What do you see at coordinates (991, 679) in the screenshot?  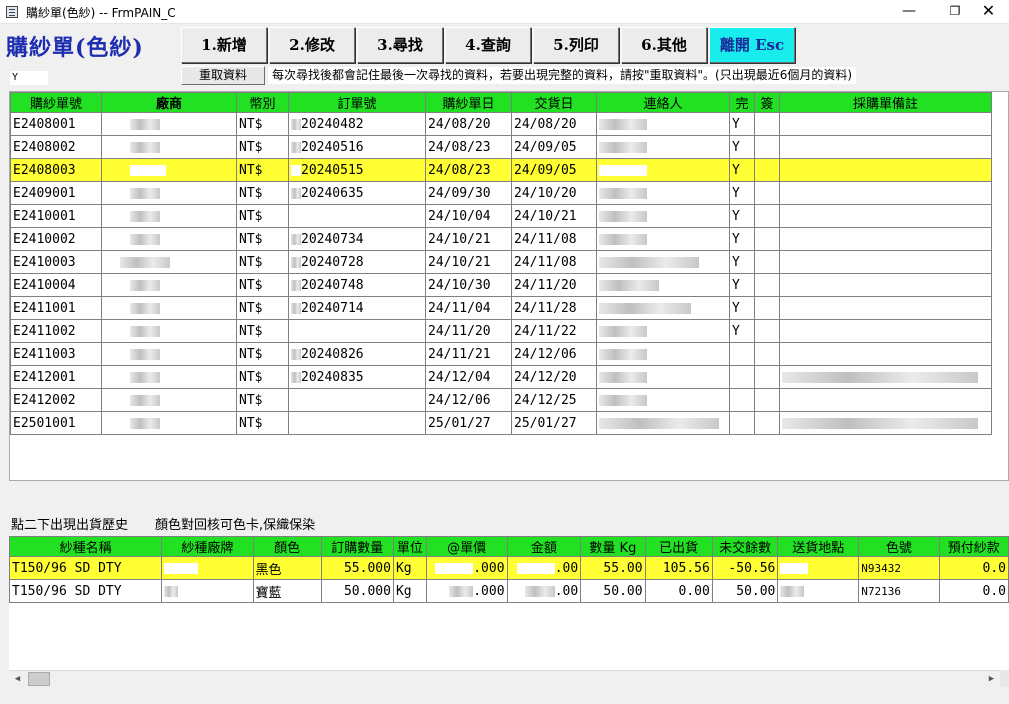 I see `scroll-right-icon: ▶` at bounding box center [991, 679].